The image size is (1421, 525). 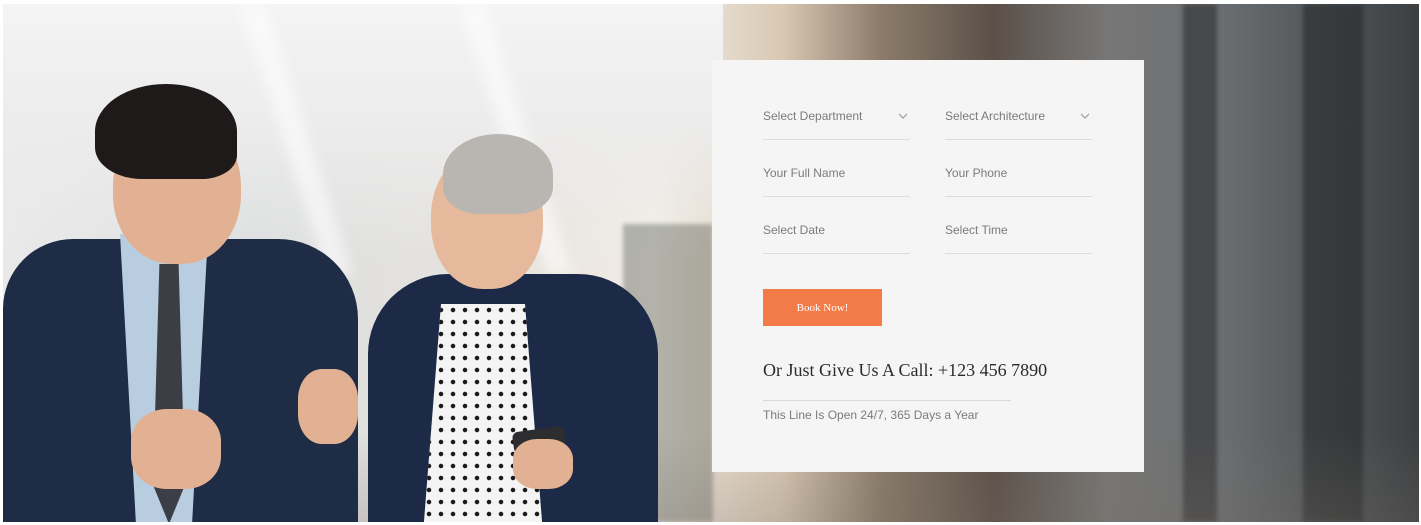 I want to click on call-us-heading: Or Just Give Us A Call: +123 456 7890, so click(x=905, y=370).